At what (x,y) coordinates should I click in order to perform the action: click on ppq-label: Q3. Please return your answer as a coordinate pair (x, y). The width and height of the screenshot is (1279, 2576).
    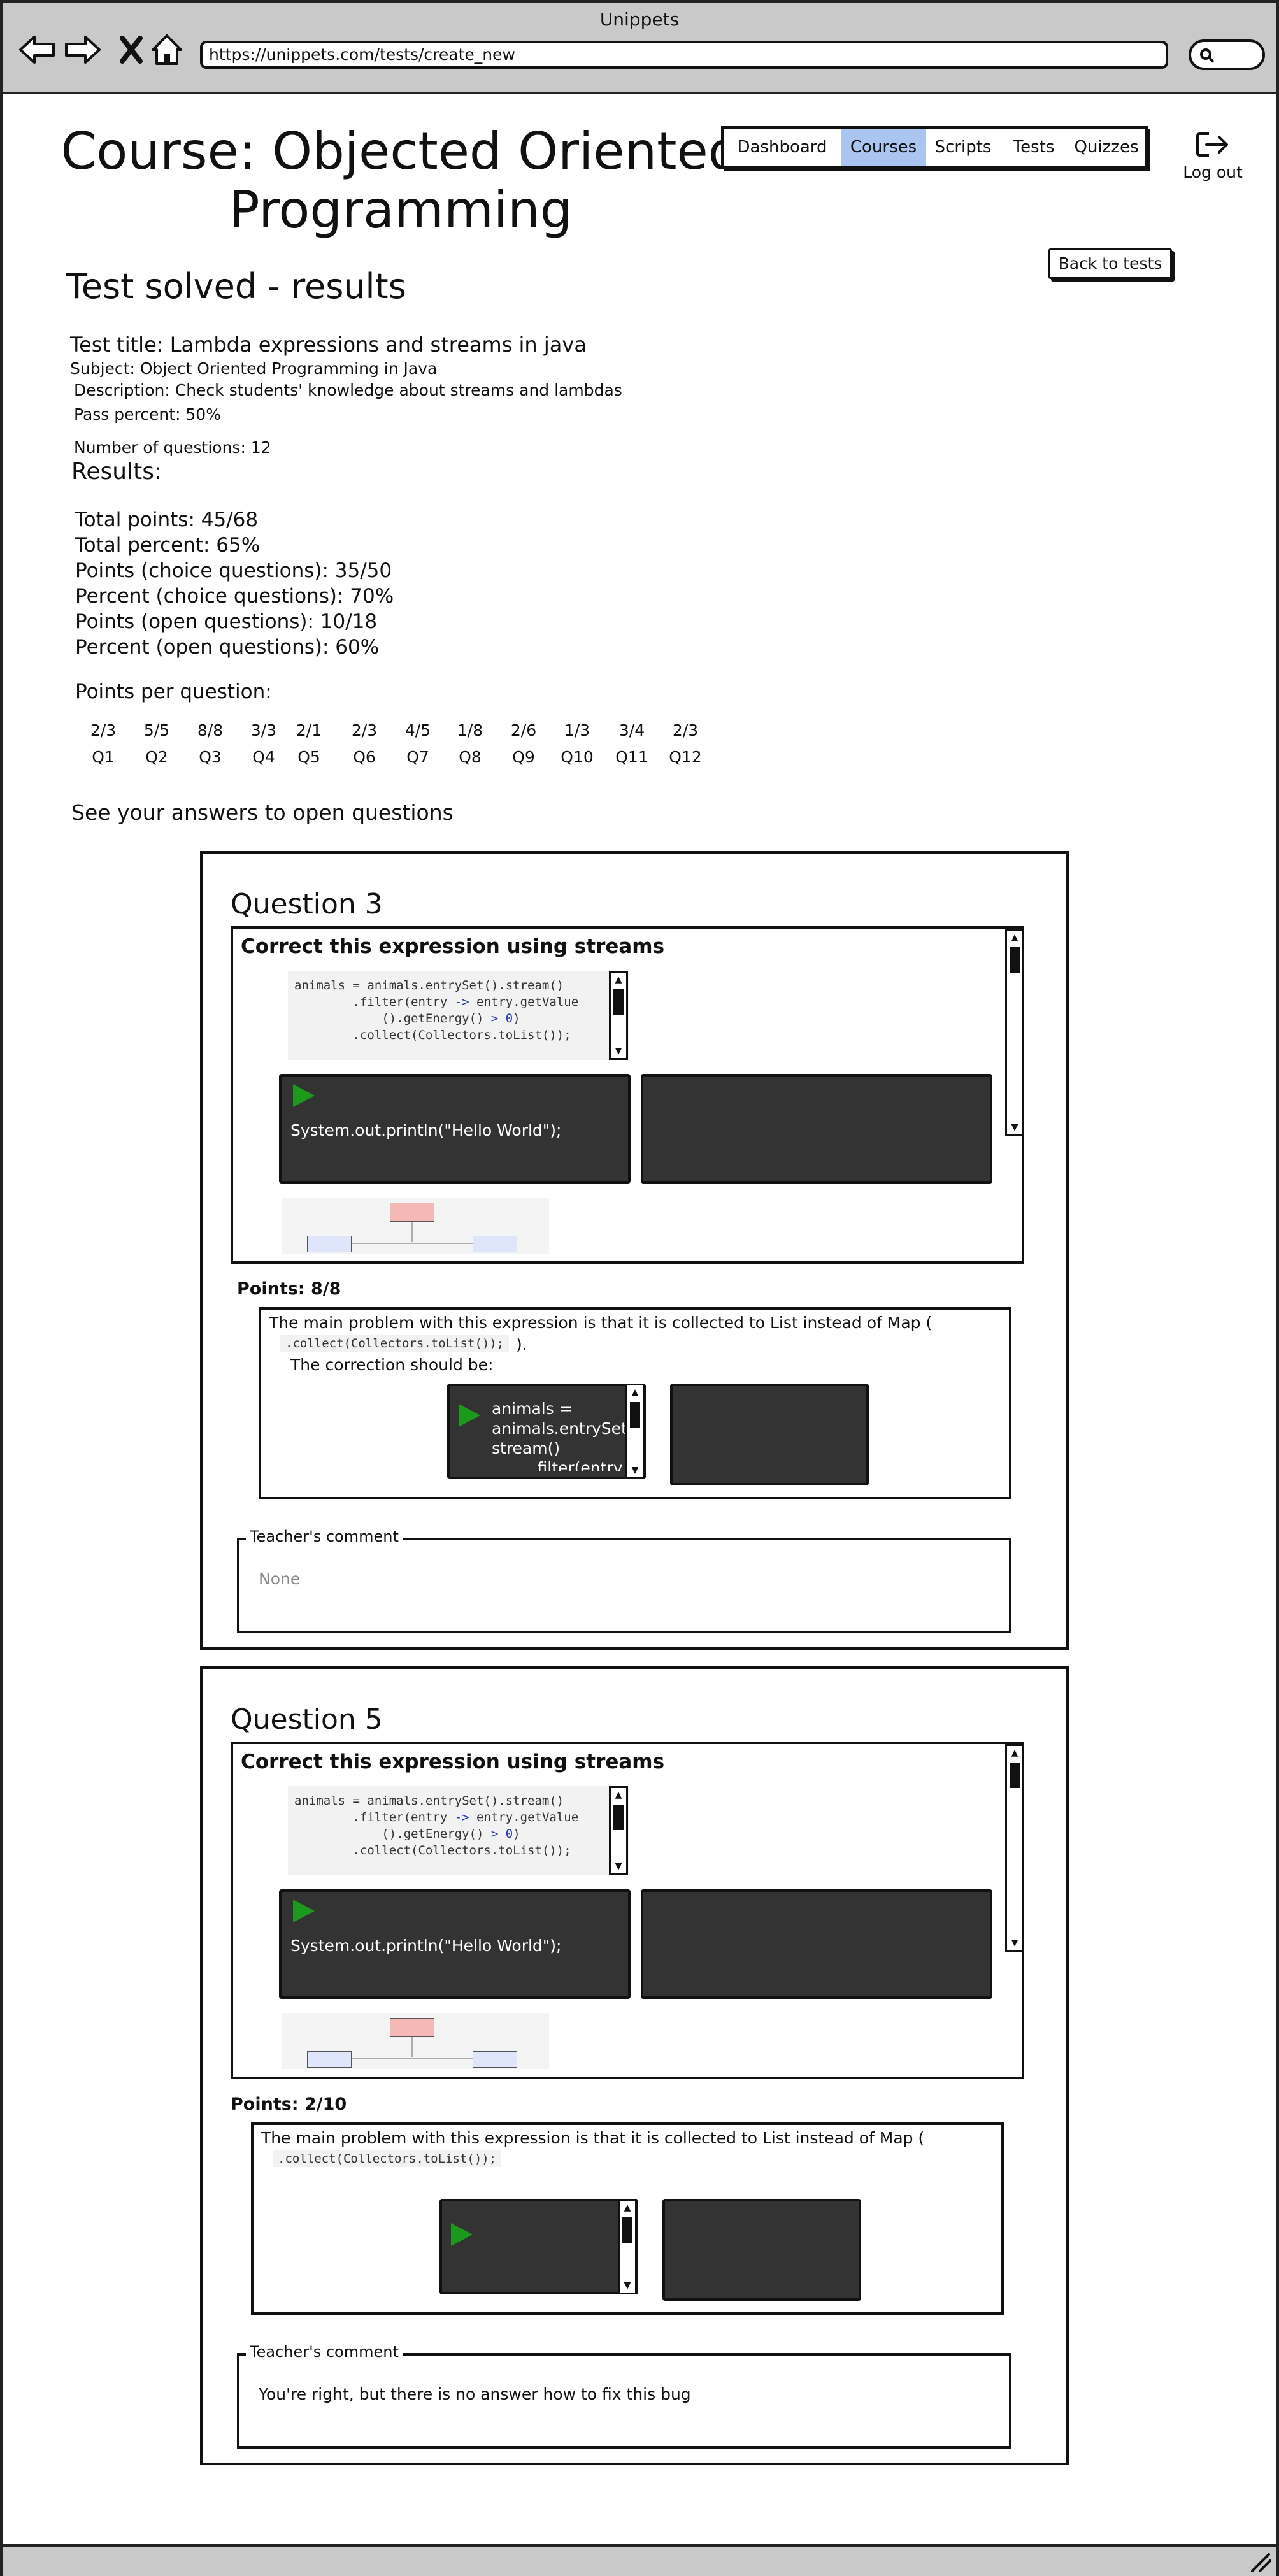
    Looking at the image, I should click on (210, 757).